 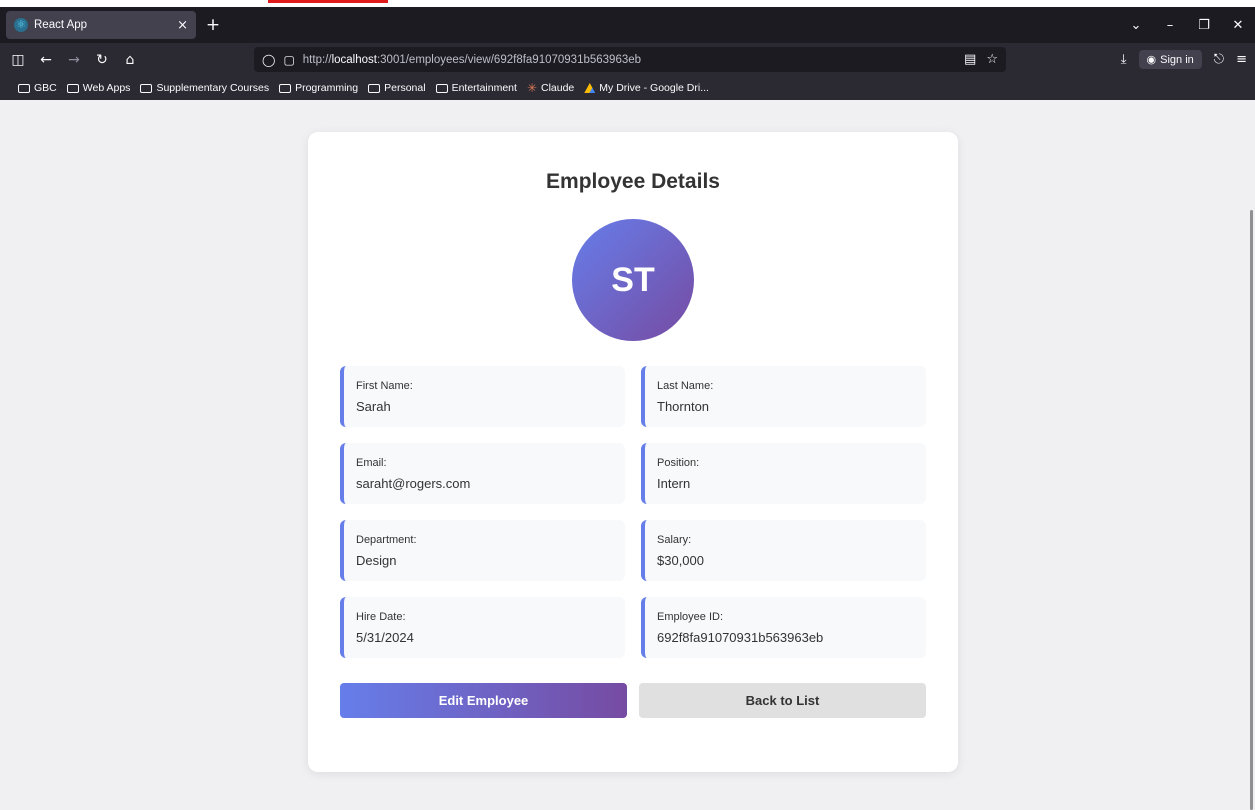 I want to click on sidebar-icon: ◫, so click(x=18, y=60).